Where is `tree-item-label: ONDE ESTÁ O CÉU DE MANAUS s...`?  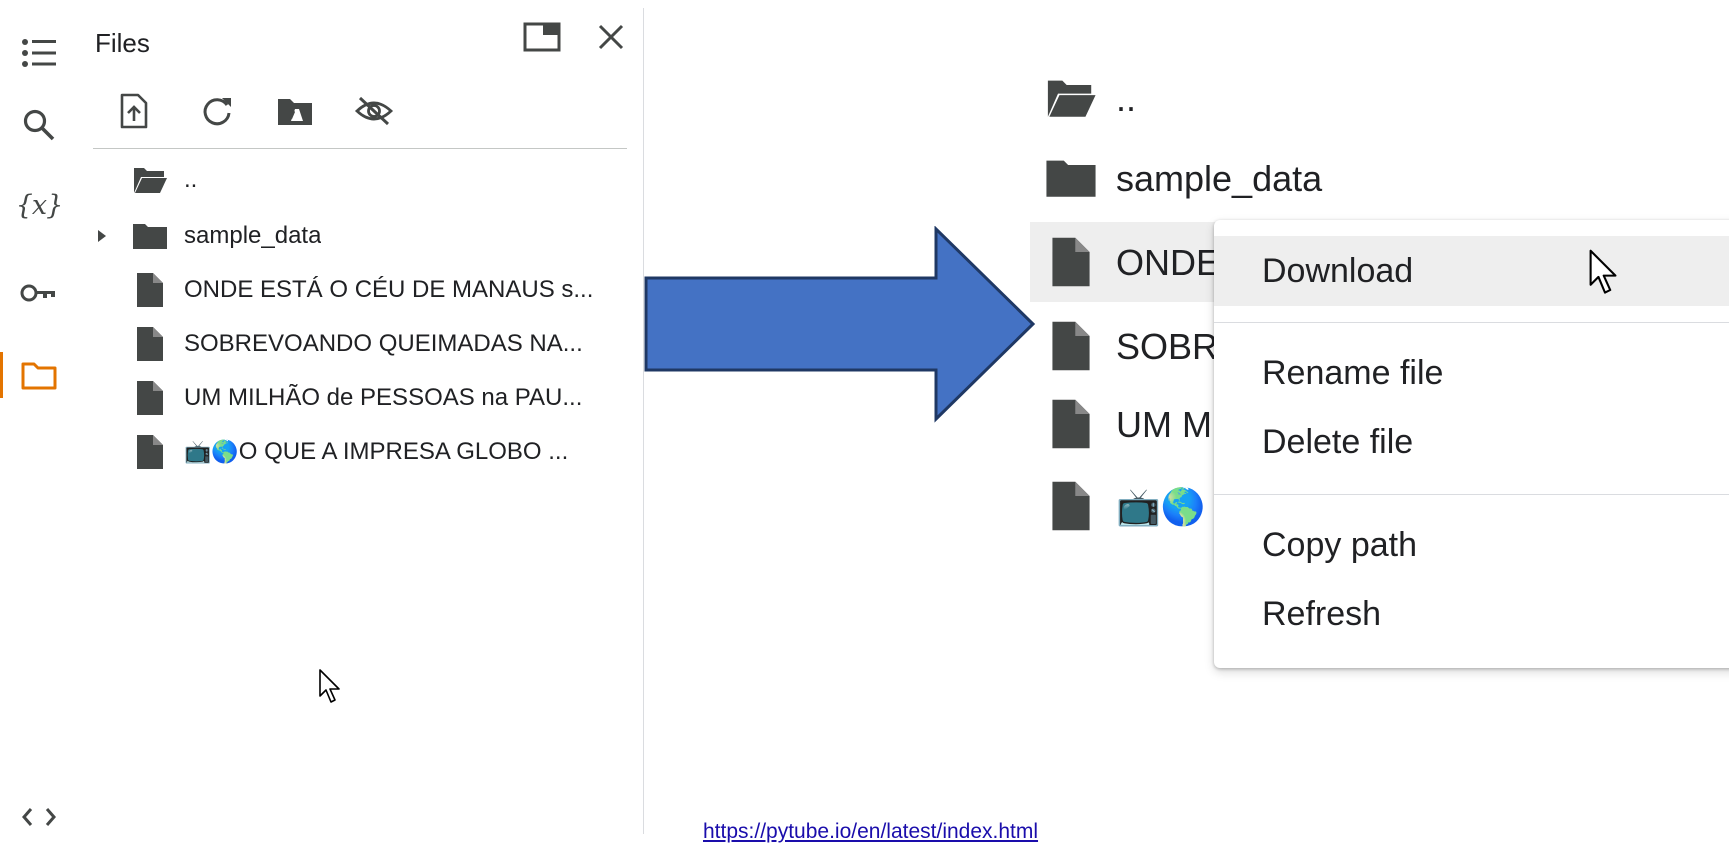
tree-item-label: ONDE ESTÁ O CÉU DE MANAUS s... is located at coordinates (389, 289).